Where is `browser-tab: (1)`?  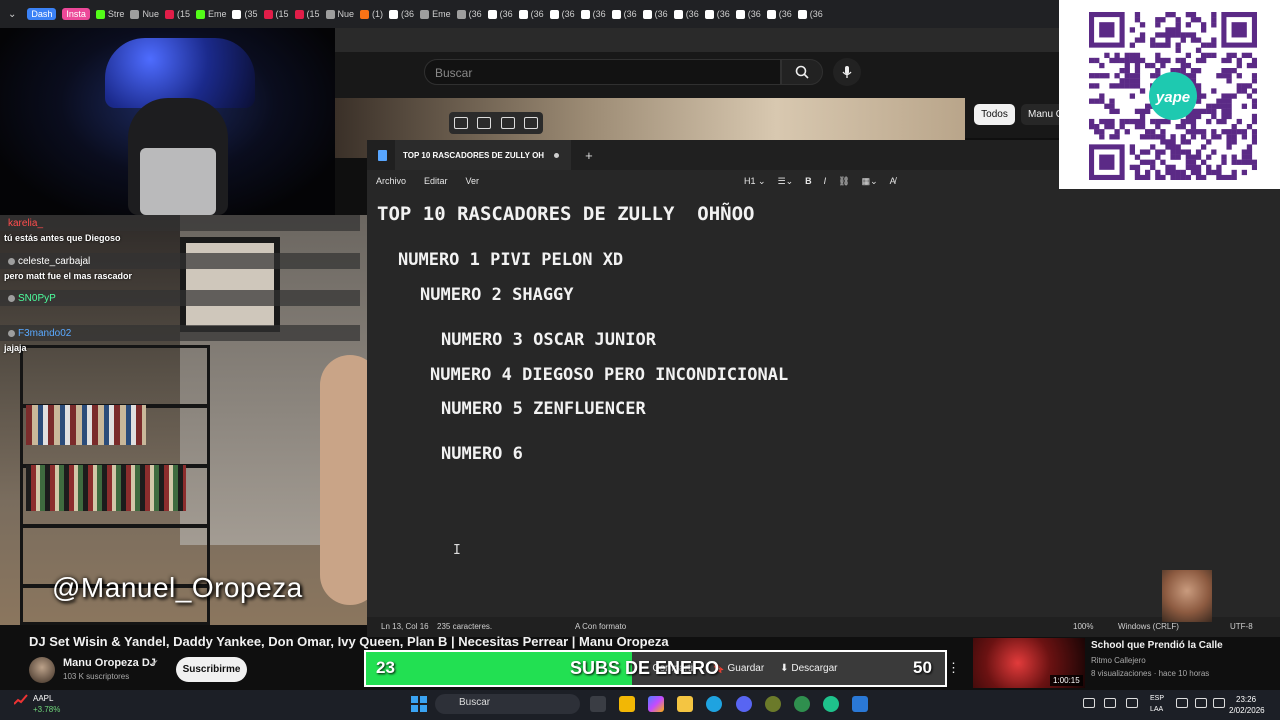
browser-tab: (1) is located at coordinates (371, 14).